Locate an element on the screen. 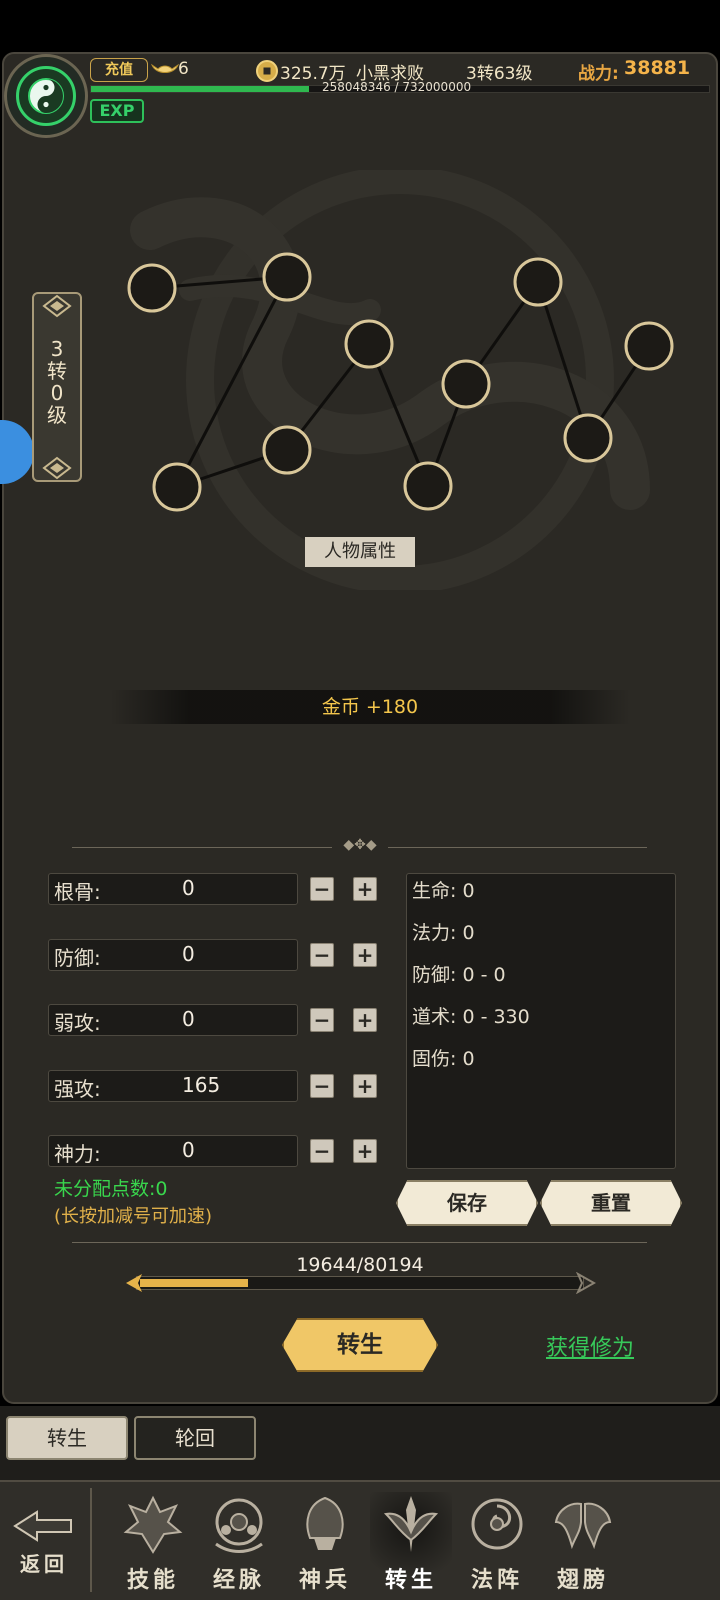  meridian-icon is located at coordinates (239, 1525).